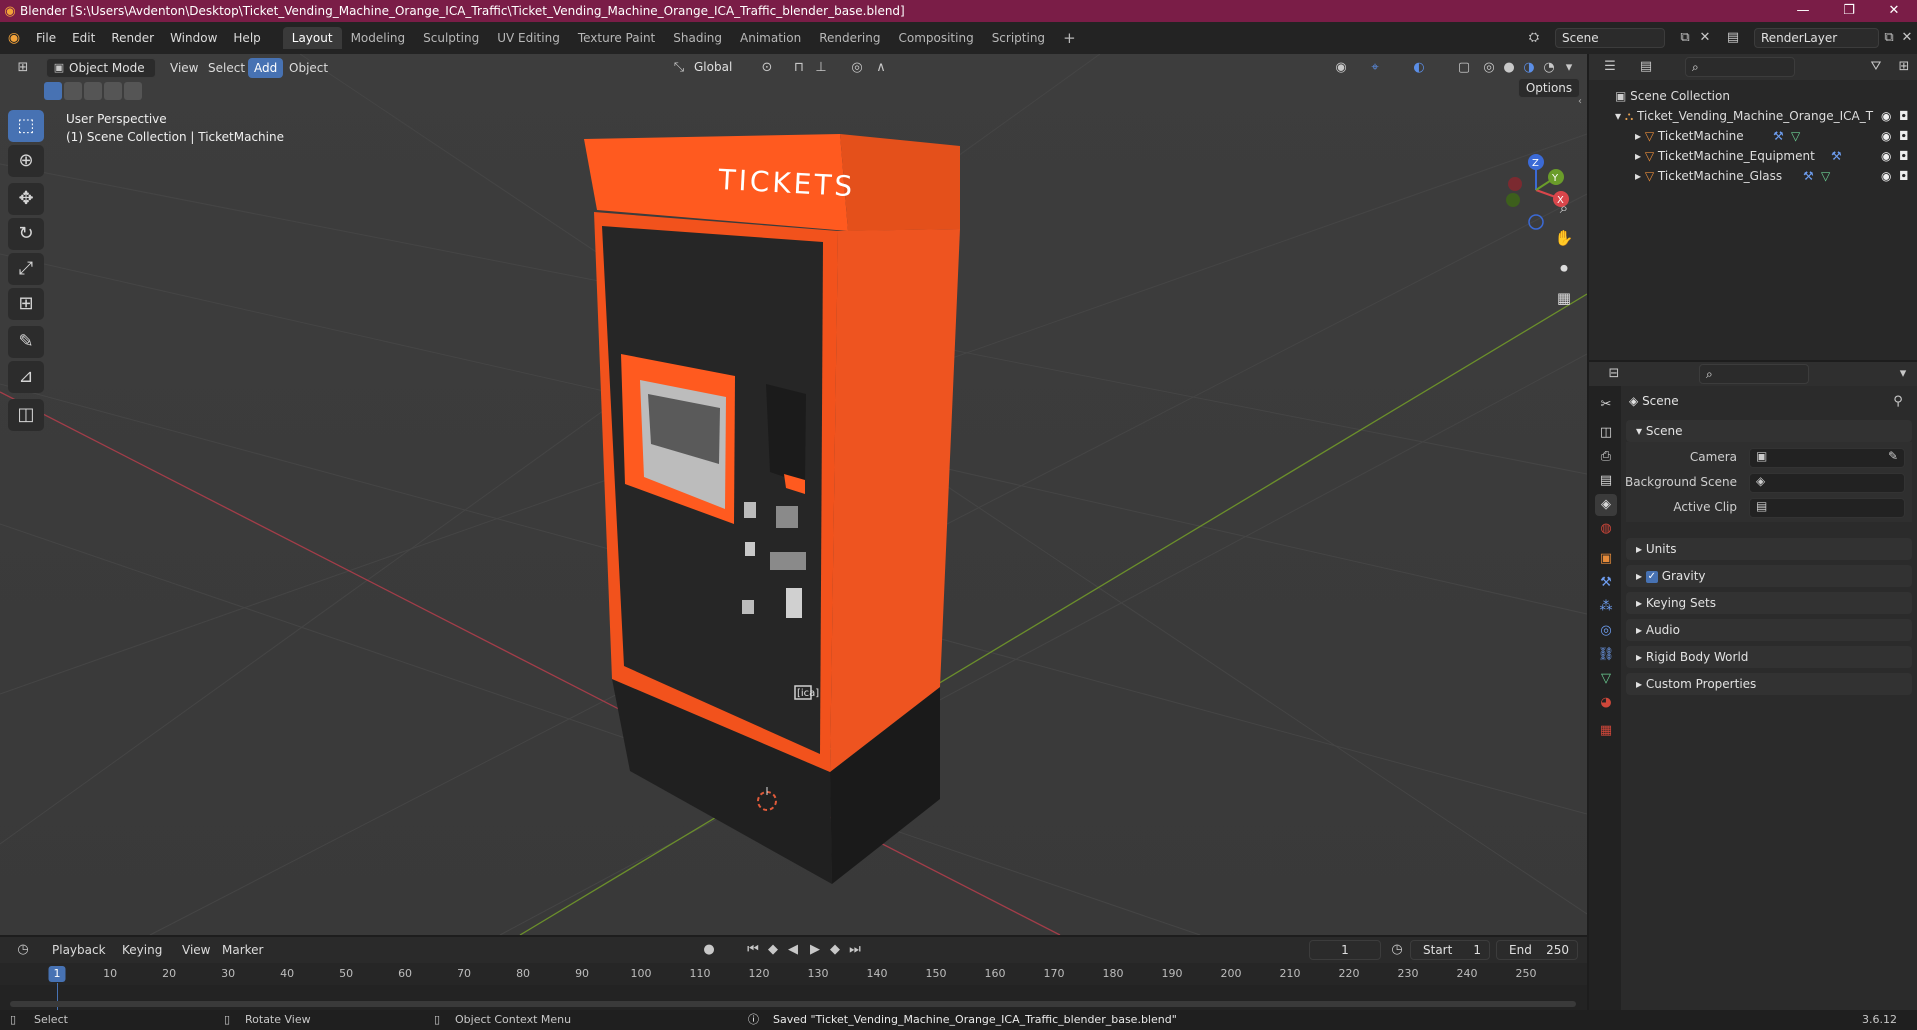 Image resolution: width=1917 pixels, height=1030 pixels. I want to click on timeline-editor-icon: ◷, so click(23, 950).